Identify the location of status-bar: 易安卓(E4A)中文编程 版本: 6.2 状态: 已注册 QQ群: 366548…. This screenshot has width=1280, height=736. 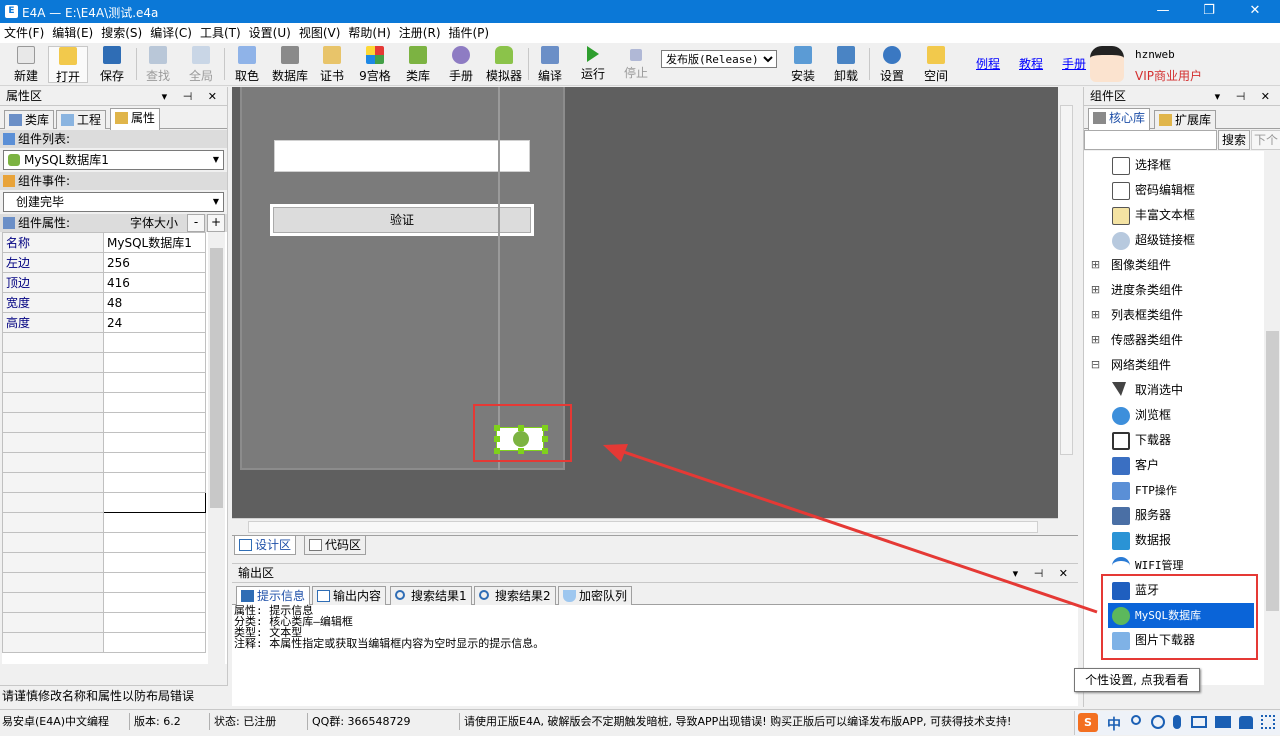
(640, 722).